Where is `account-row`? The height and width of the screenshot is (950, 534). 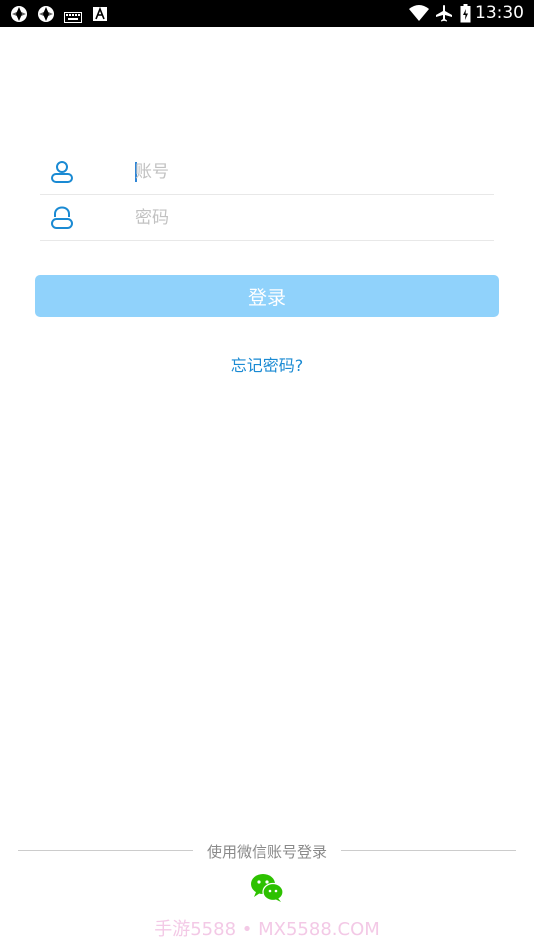
account-row is located at coordinates (267, 172).